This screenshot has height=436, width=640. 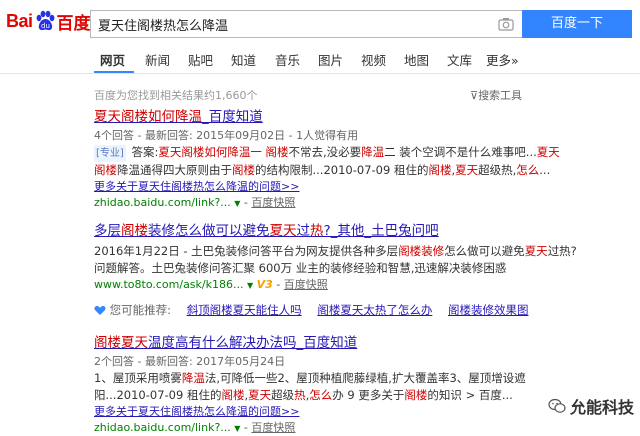 I want to click on recommend-label: 您可能推荐:, so click(x=140, y=310).